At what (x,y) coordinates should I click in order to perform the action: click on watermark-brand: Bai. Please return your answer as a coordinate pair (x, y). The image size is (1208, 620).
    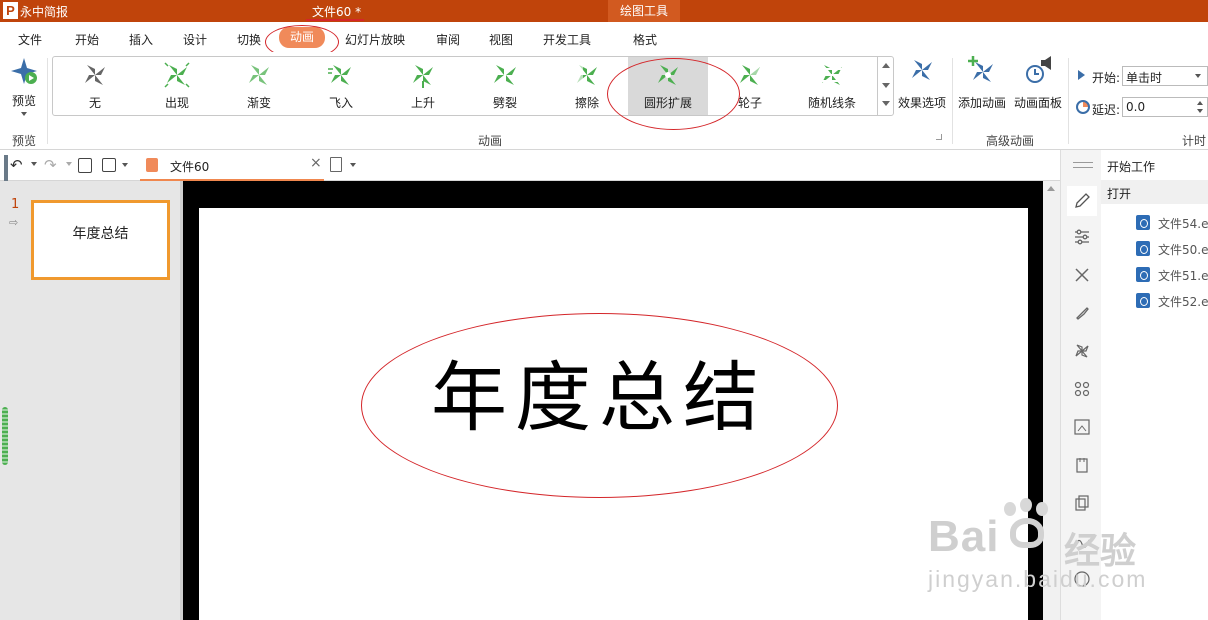
    Looking at the image, I should click on (964, 536).